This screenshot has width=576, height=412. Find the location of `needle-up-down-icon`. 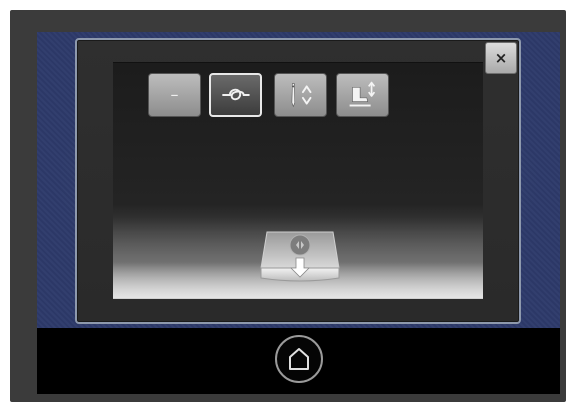

needle-up-down-icon is located at coordinates (301, 95).